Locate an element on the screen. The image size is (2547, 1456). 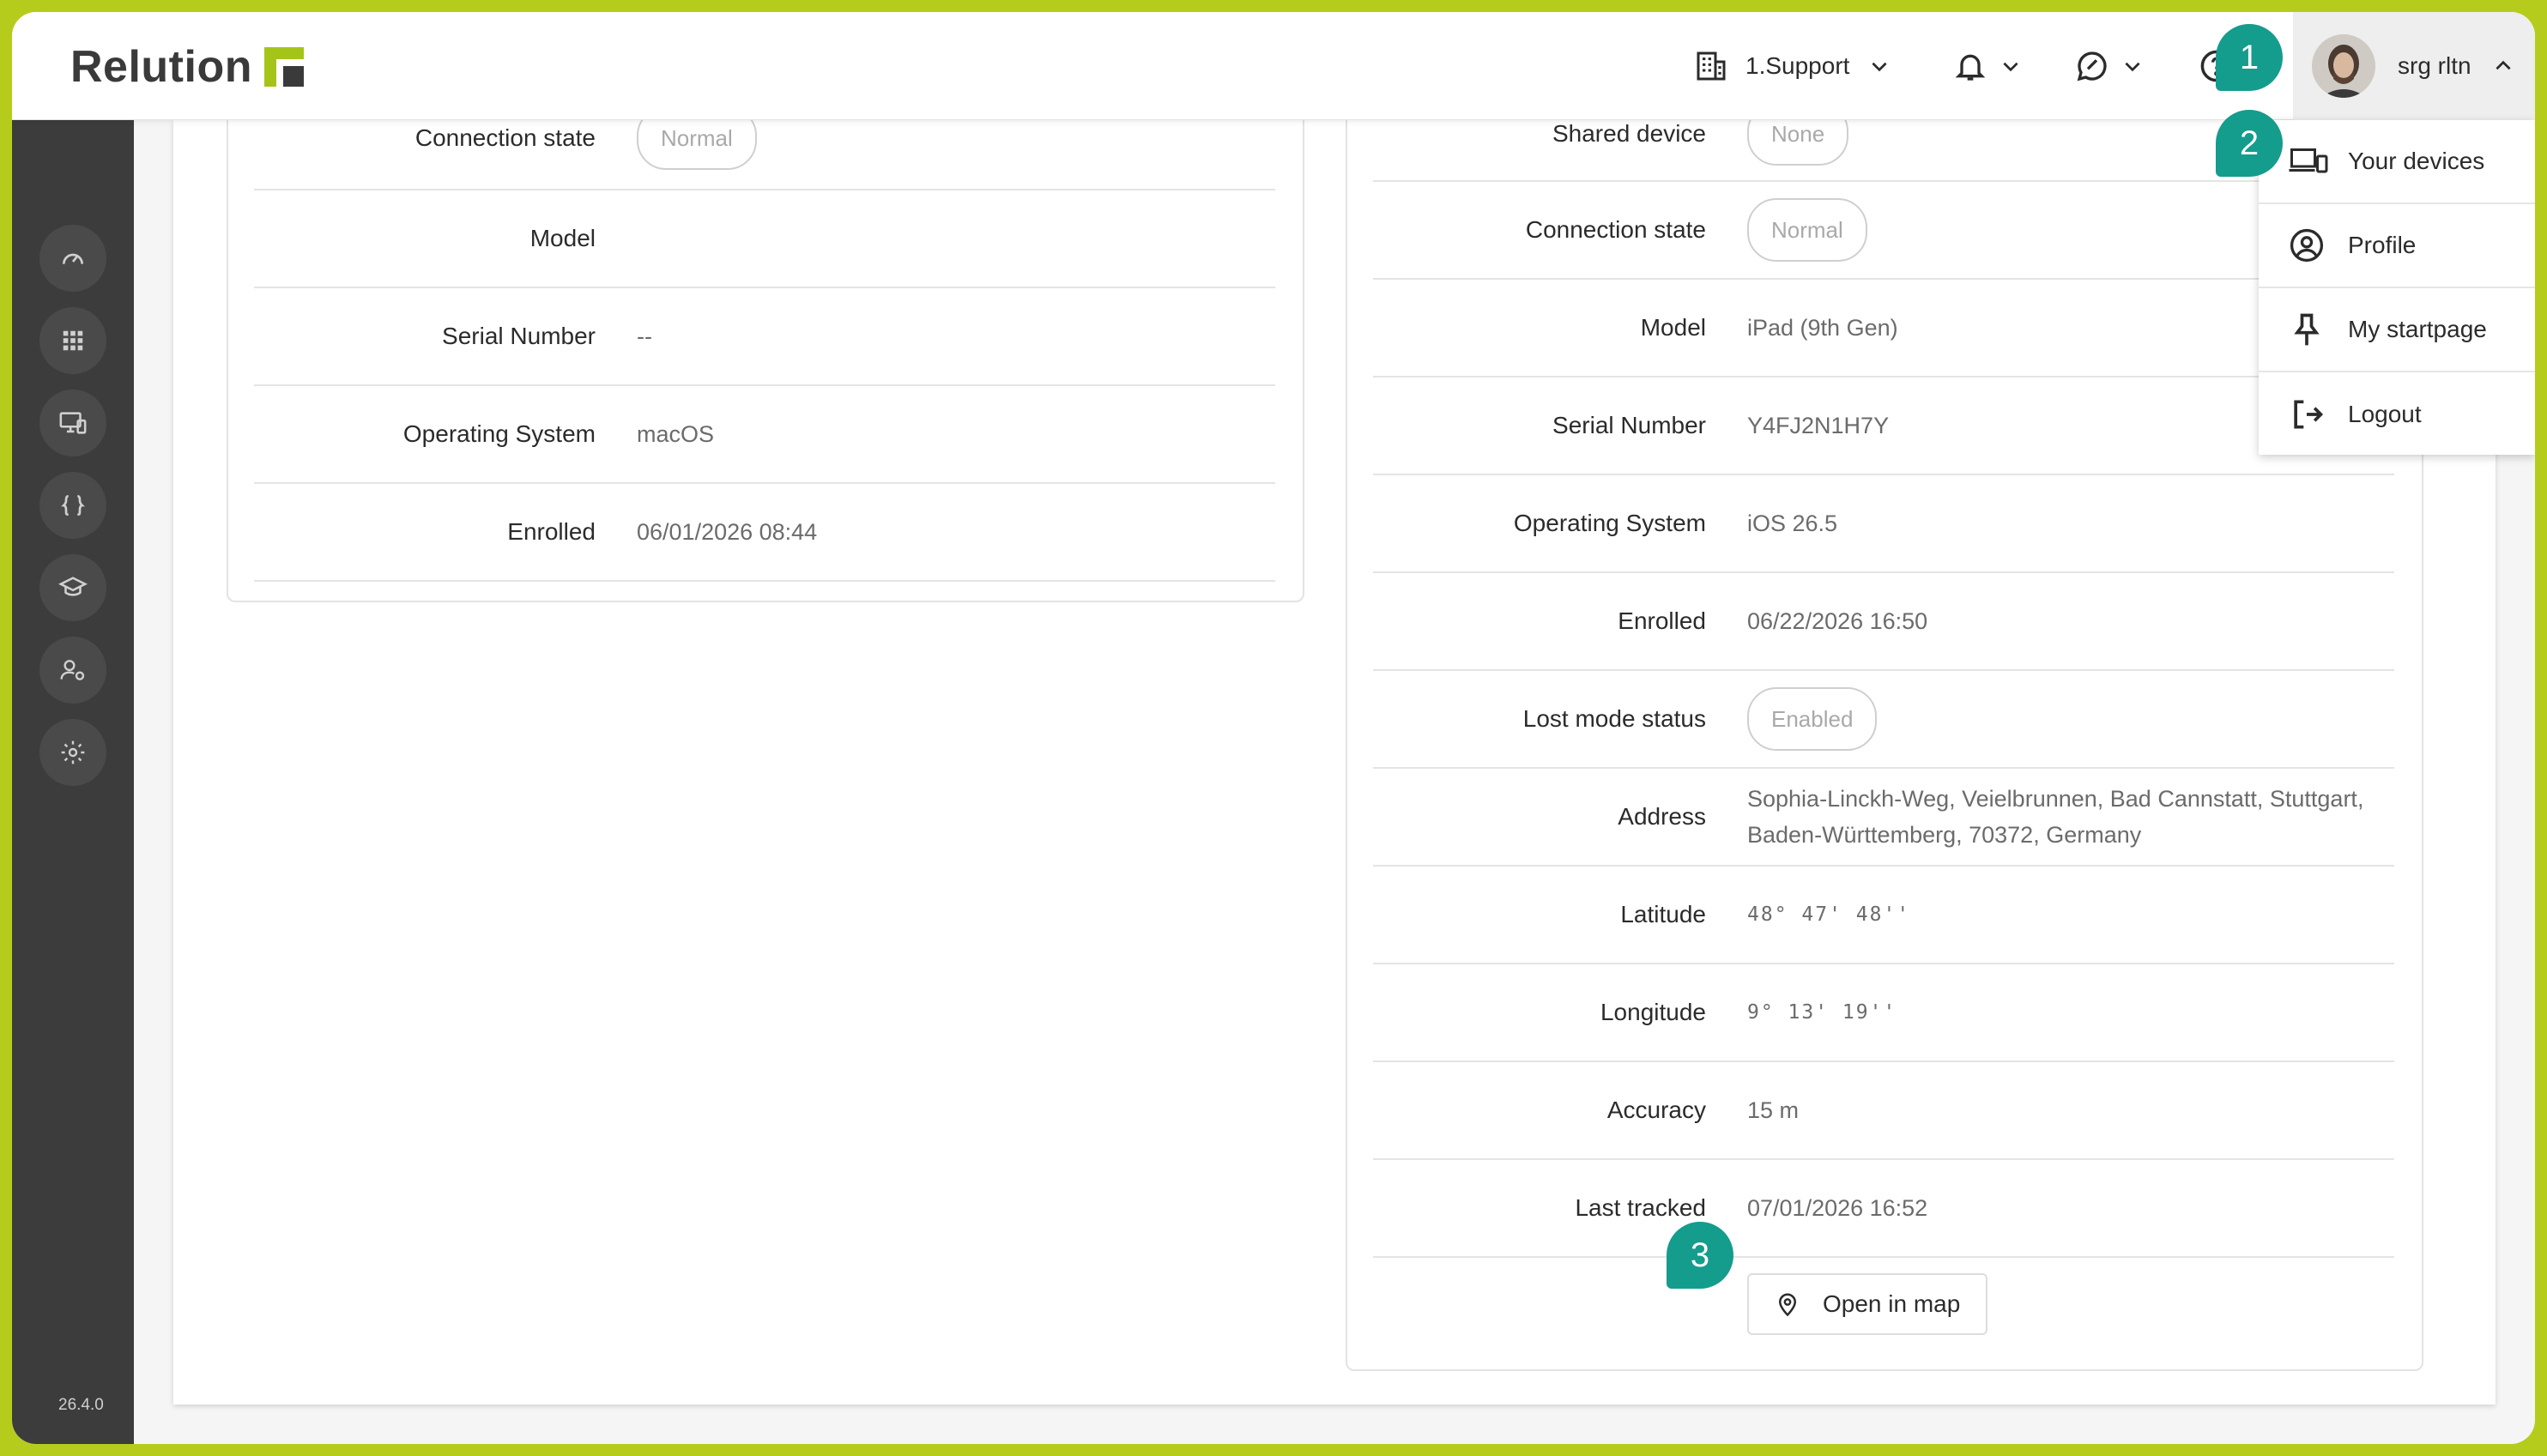
dashboard-icon is located at coordinates (73, 258).